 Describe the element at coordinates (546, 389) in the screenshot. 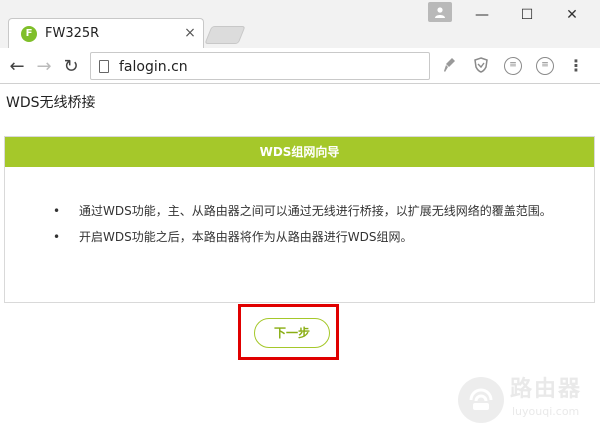

I see `watermark-text: 路由器` at that location.